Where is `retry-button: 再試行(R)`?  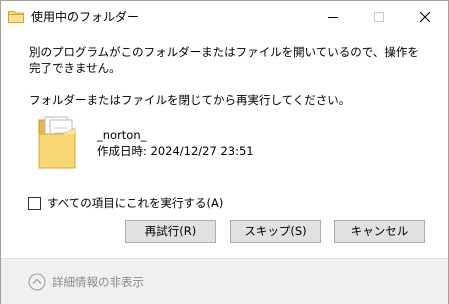
retry-button: 再試行(R) is located at coordinates (170, 231).